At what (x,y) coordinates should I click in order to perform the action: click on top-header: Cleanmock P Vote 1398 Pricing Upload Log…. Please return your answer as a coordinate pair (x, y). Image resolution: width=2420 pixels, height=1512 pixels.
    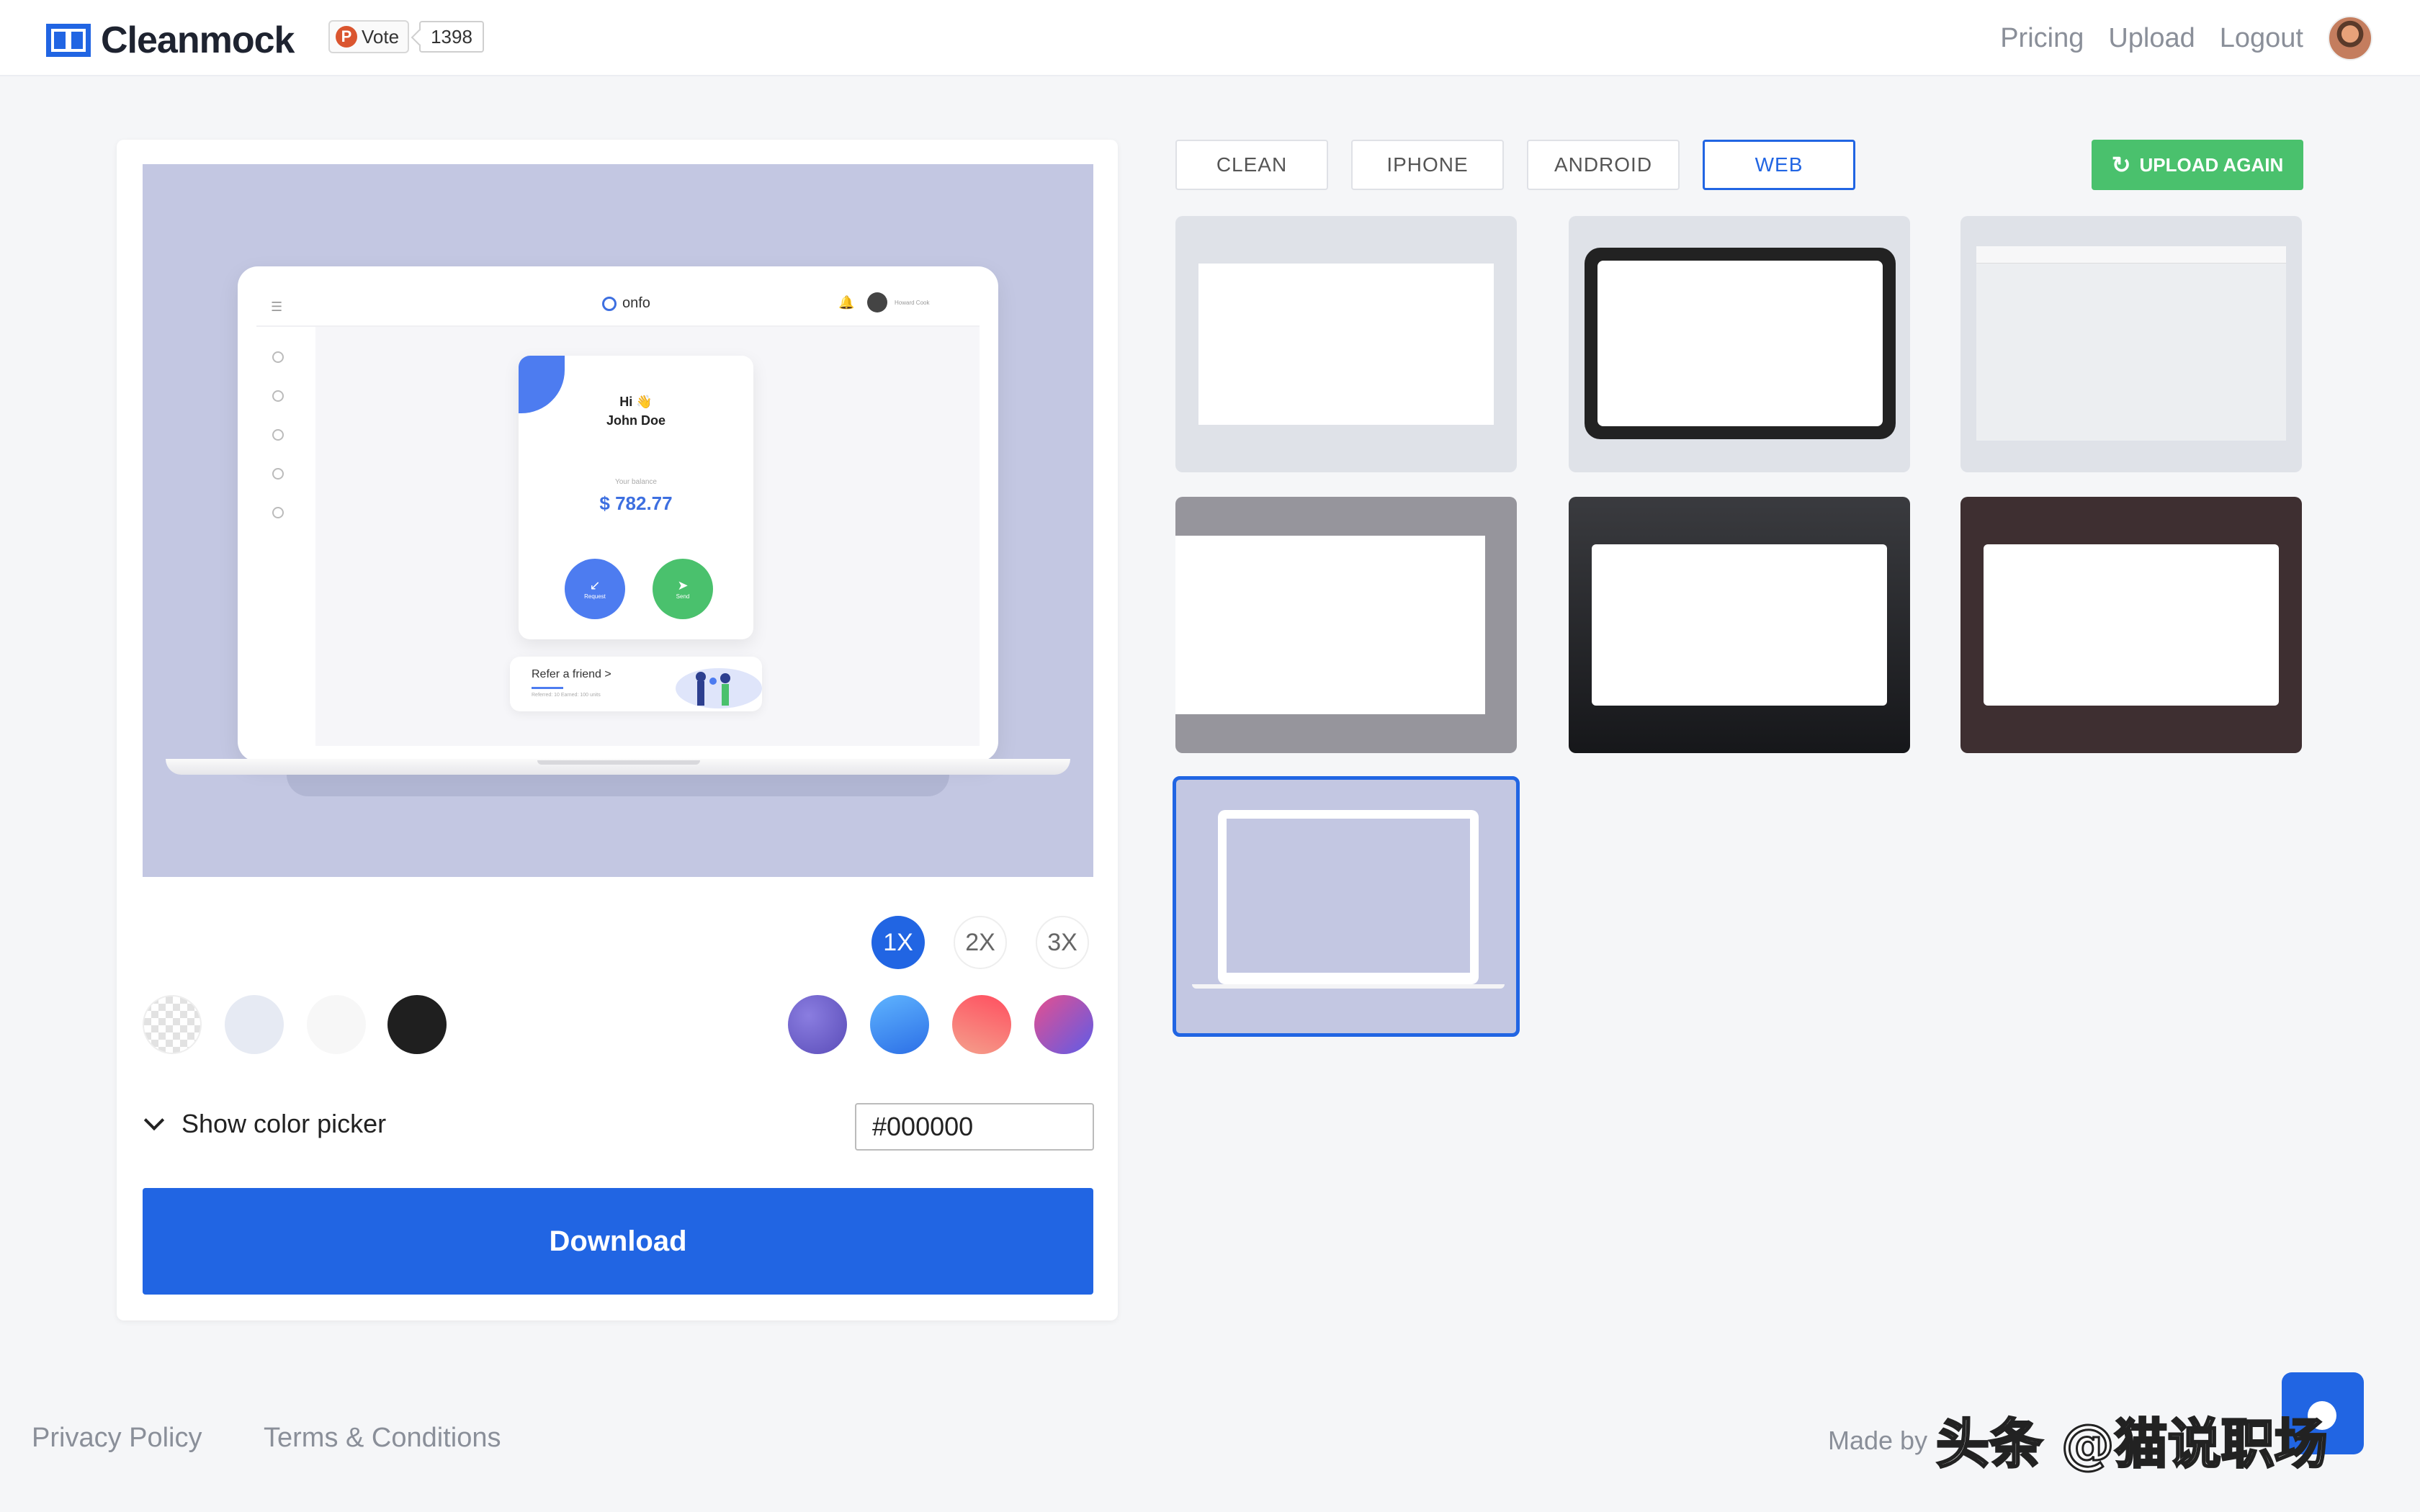
    Looking at the image, I should click on (1210, 38).